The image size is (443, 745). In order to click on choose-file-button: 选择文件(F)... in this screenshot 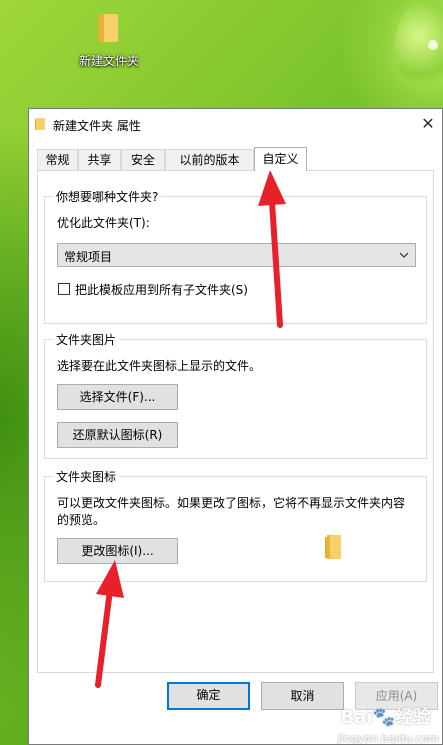, I will do `click(117, 397)`.